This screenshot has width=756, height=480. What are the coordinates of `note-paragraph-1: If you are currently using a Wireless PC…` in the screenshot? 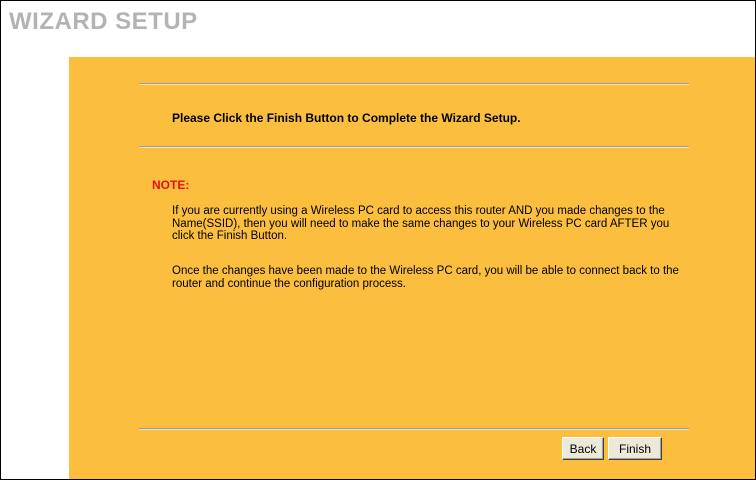 It's located at (421, 223).